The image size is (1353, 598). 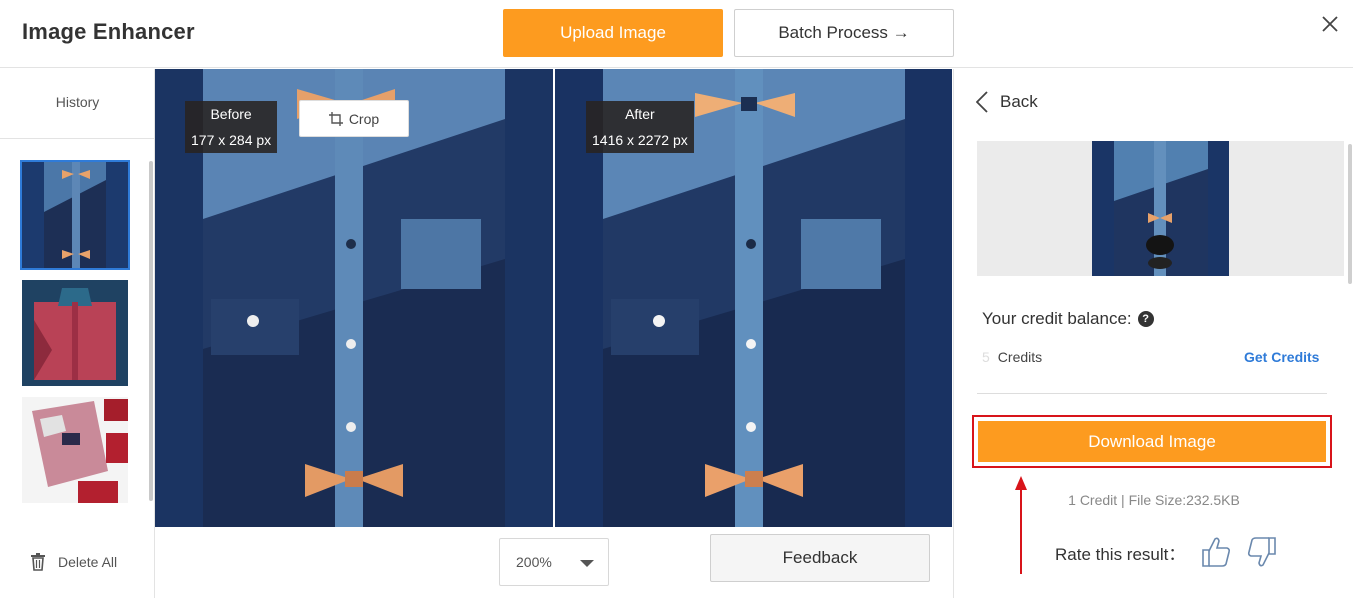 I want to click on help-icon: ?, so click(x=1145, y=319).